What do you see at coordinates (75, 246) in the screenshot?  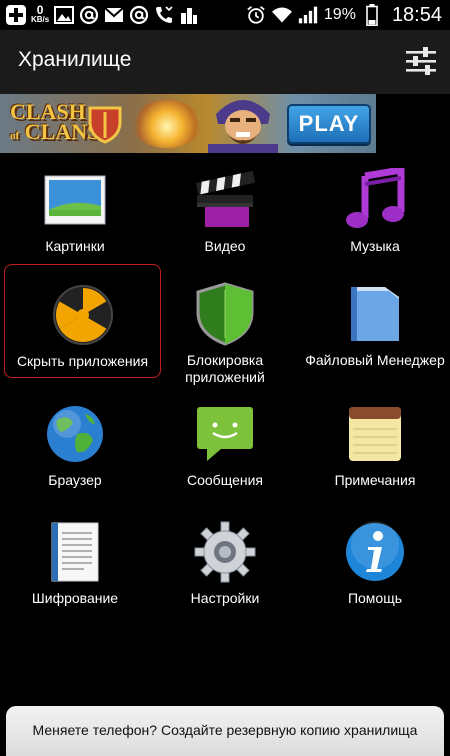 I see `grid-item-label: Картинки` at bounding box center [75, 246].